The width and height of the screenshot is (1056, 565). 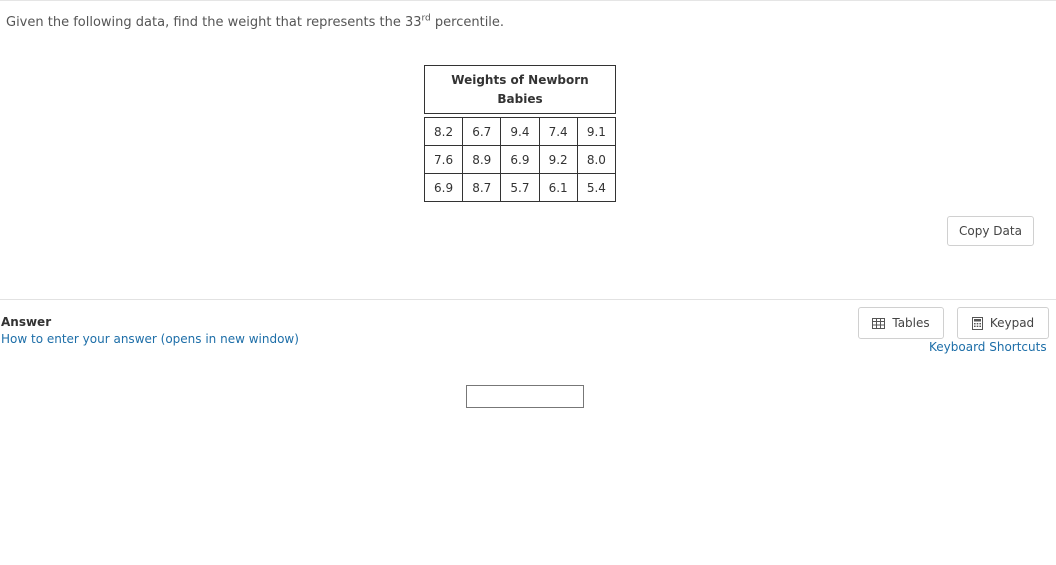 I want to click on keyboard-shortcuts-link: Keyboard Shortcuts, so click(x=988, y=347).